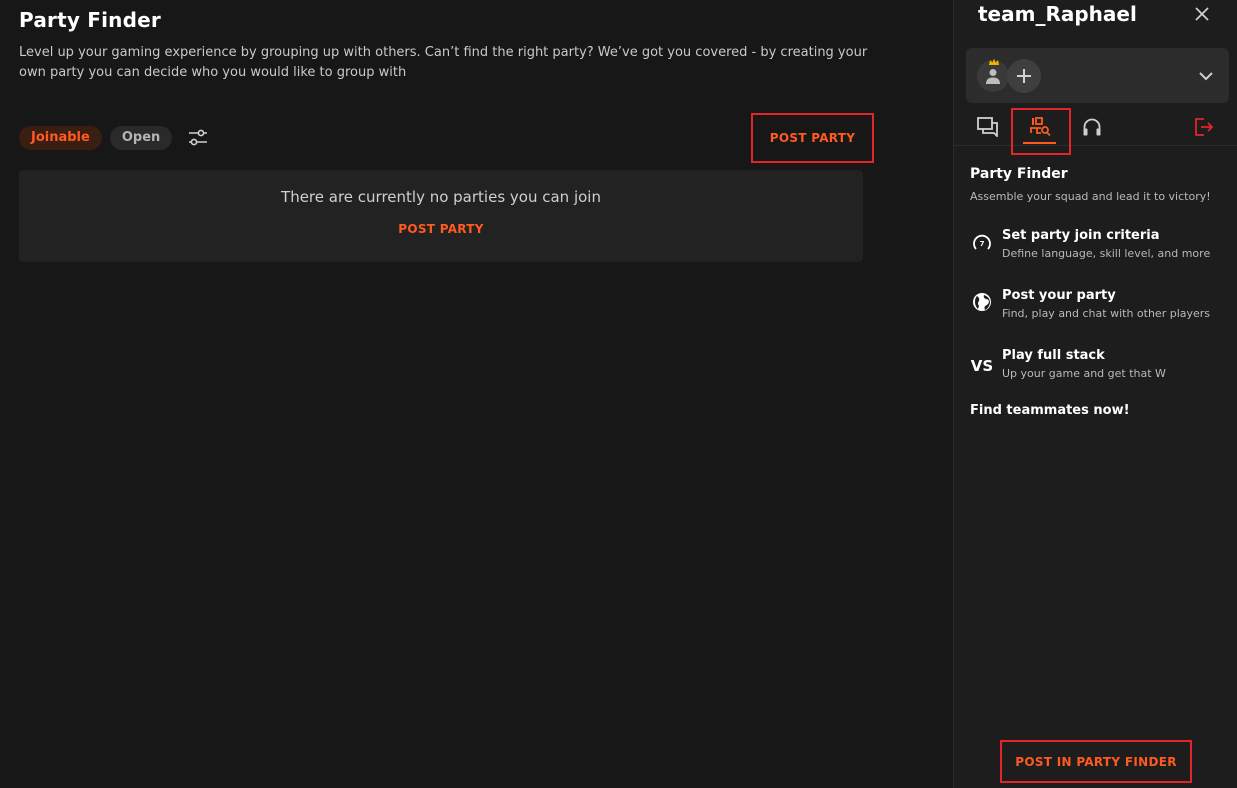 This screenshot has height=788, width=1237. I want to click on headphones-icon, so click(1092, 127).